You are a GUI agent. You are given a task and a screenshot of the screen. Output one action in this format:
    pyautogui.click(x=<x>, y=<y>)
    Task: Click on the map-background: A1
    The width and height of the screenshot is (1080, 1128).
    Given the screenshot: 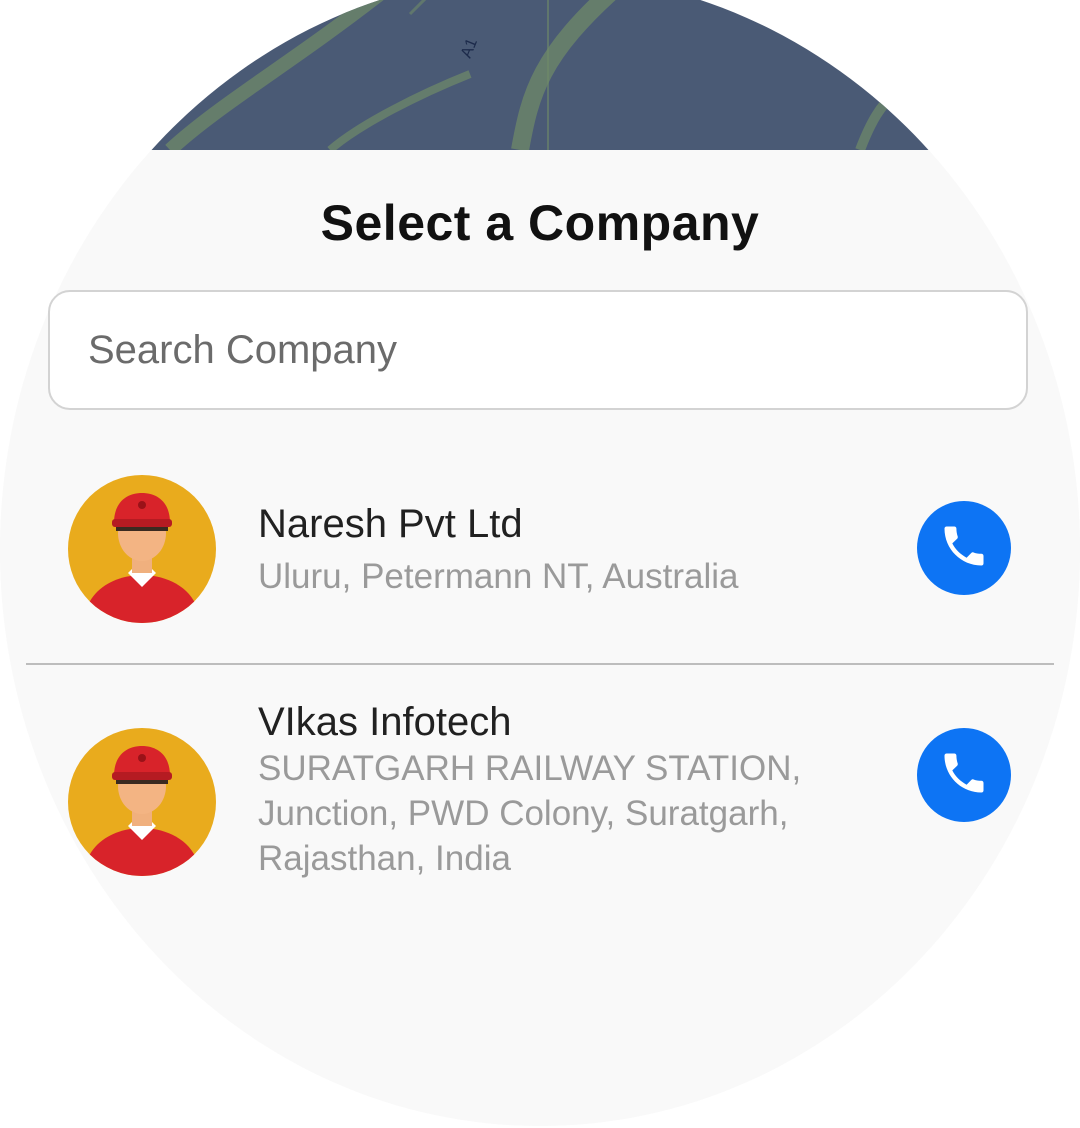 What is the action you would take?
    pyautogui.click(x=540, y=75)
    